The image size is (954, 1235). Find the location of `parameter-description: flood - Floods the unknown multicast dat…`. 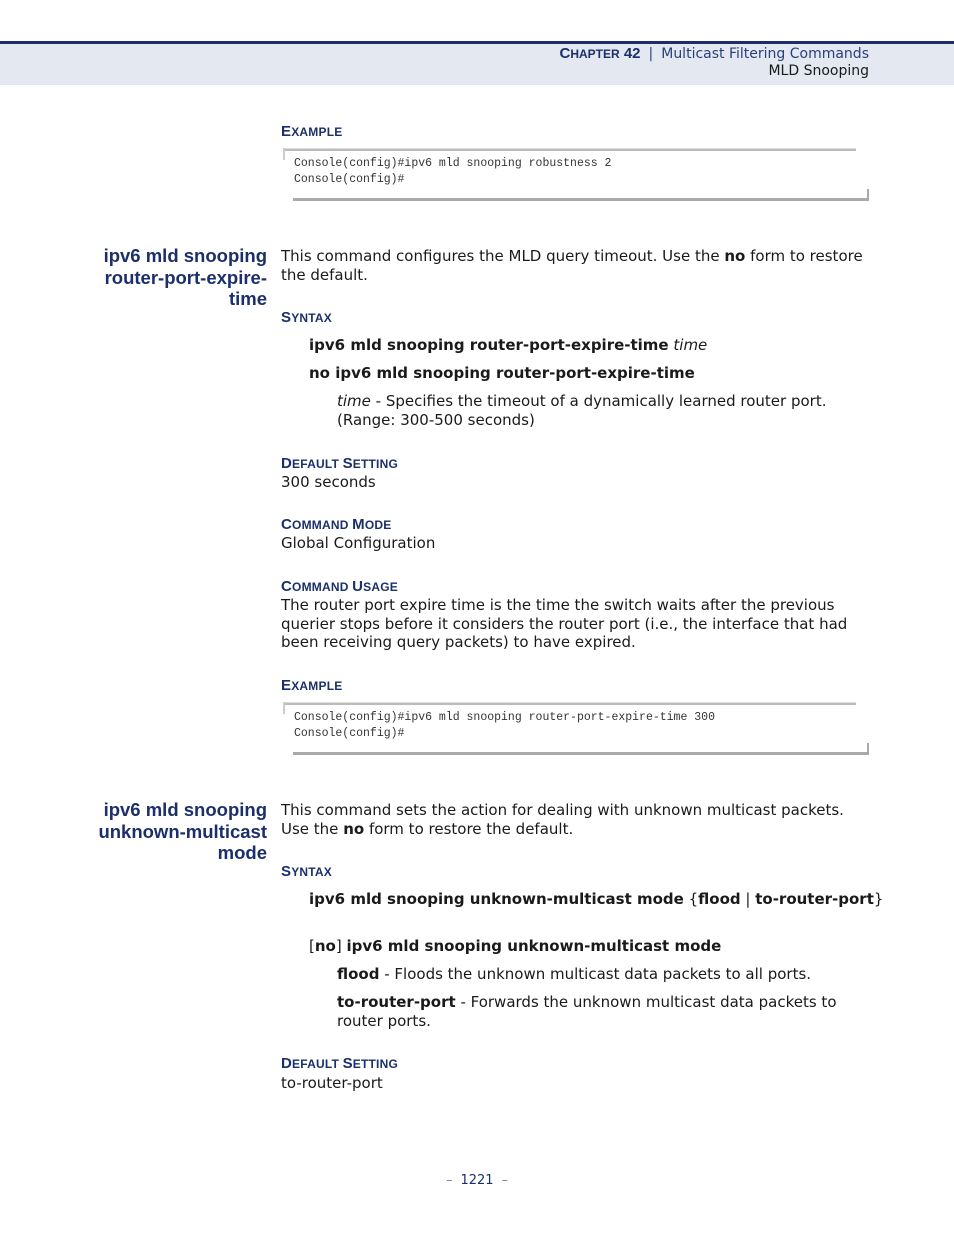

parameter-description: flood - Floods the unknown multicast dat… is located at coordinates (574, 974).